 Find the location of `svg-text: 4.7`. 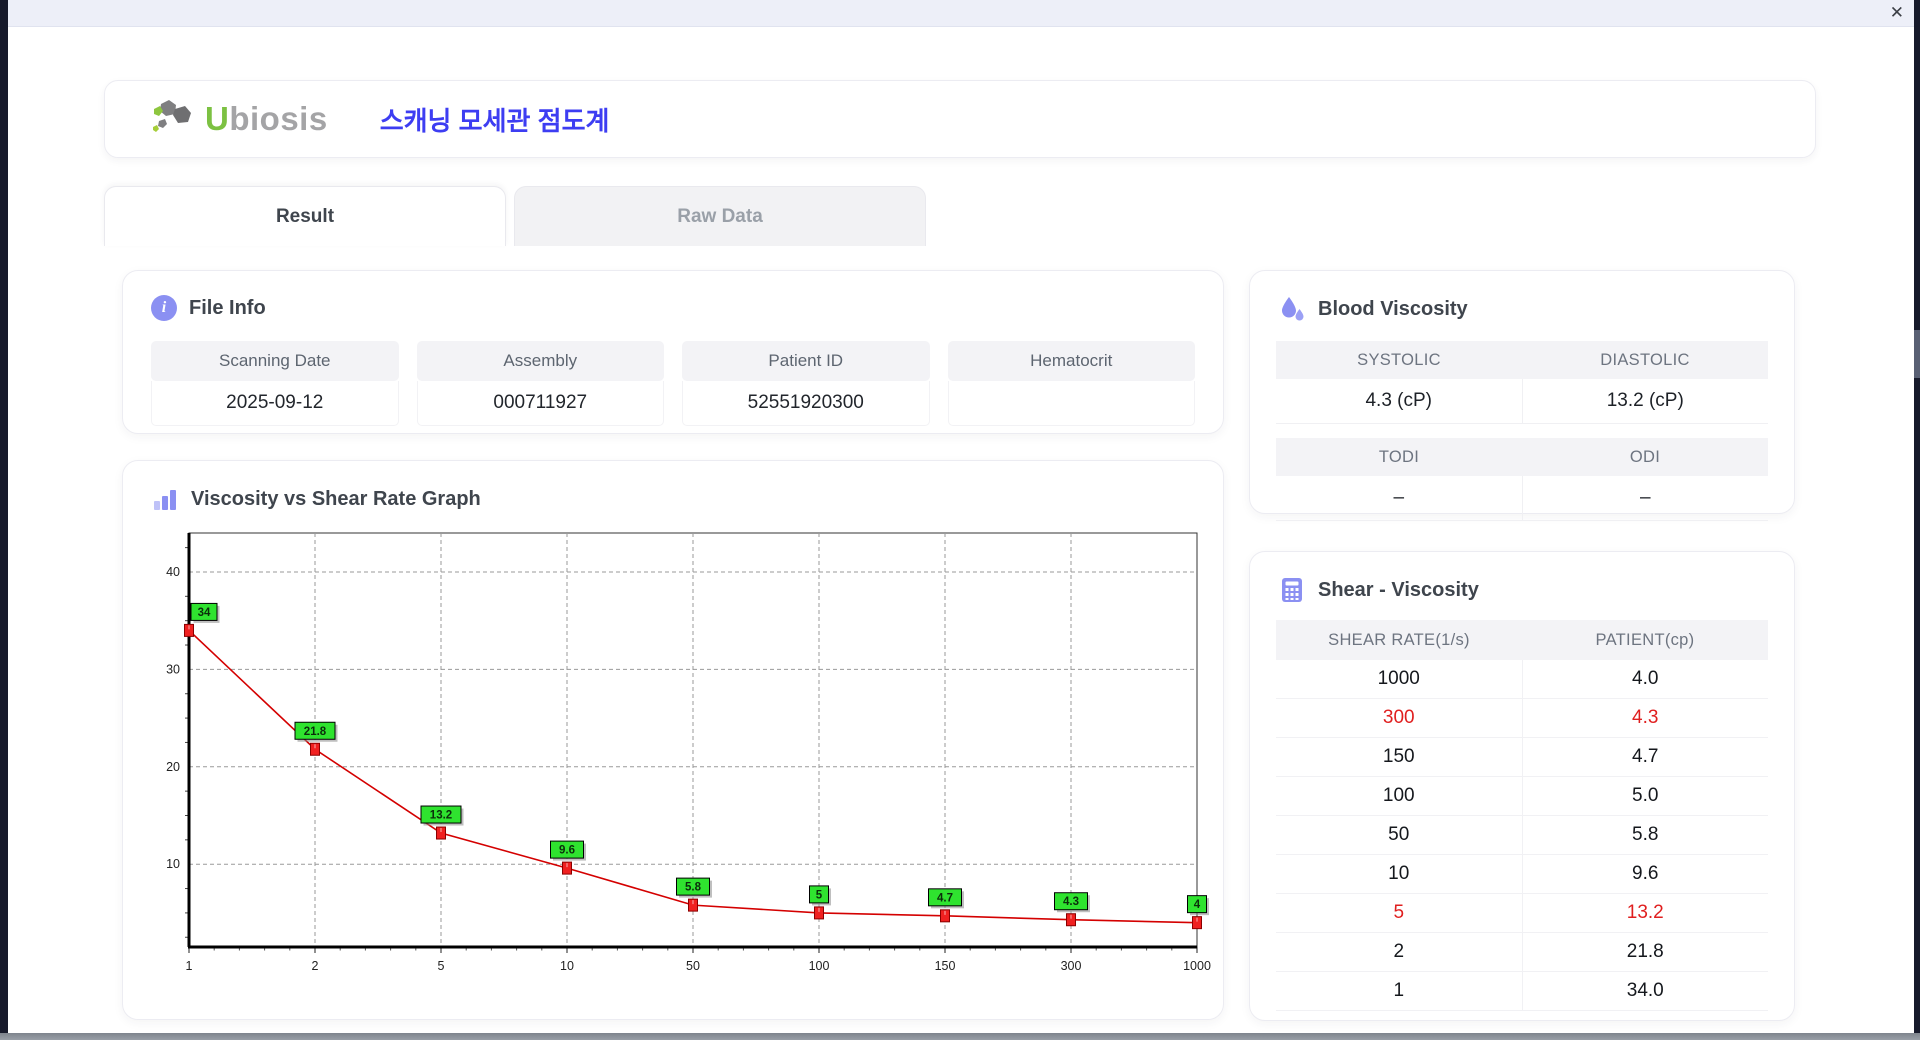

svg-text: 4.7 is located at coordinates (945, 898).